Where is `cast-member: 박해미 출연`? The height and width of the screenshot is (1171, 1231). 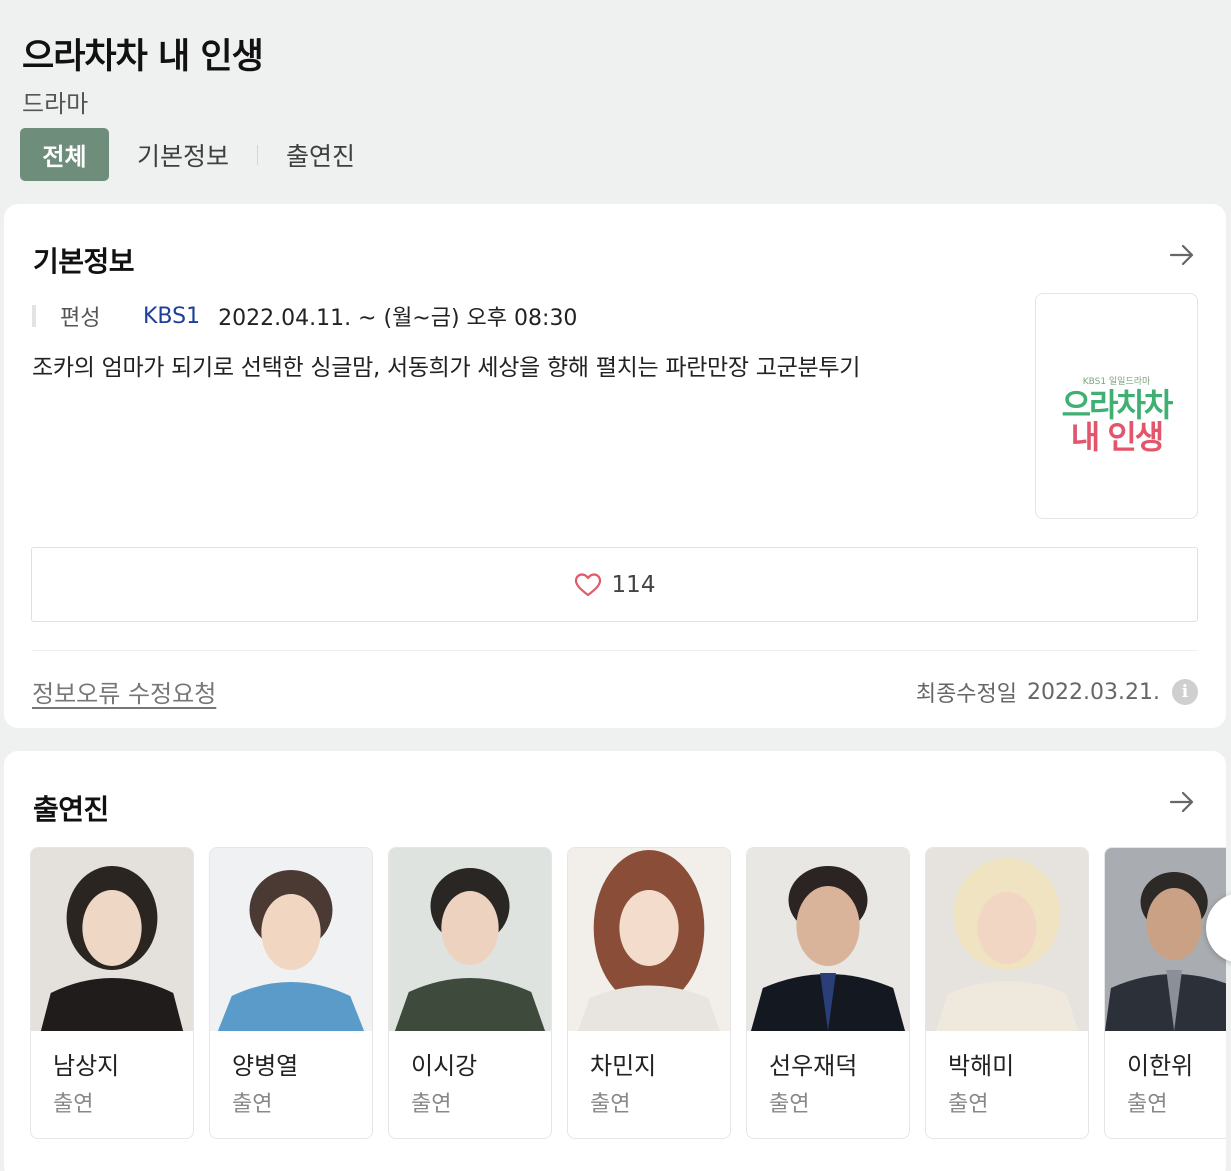
cast-member: 박해미 출연 is located at coordinates (1007, 993).